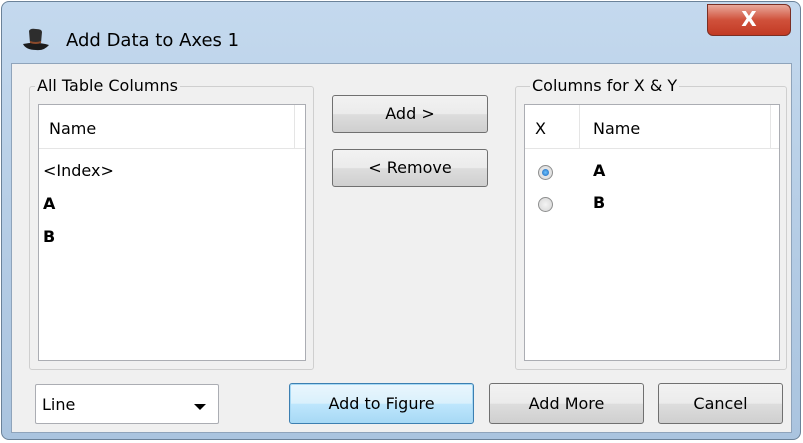 The height and width of the screenshot is (443, 803). Describe the element at coordinates (127, 404) in the screenshot. I see `plot-type-select: Line` at that location.